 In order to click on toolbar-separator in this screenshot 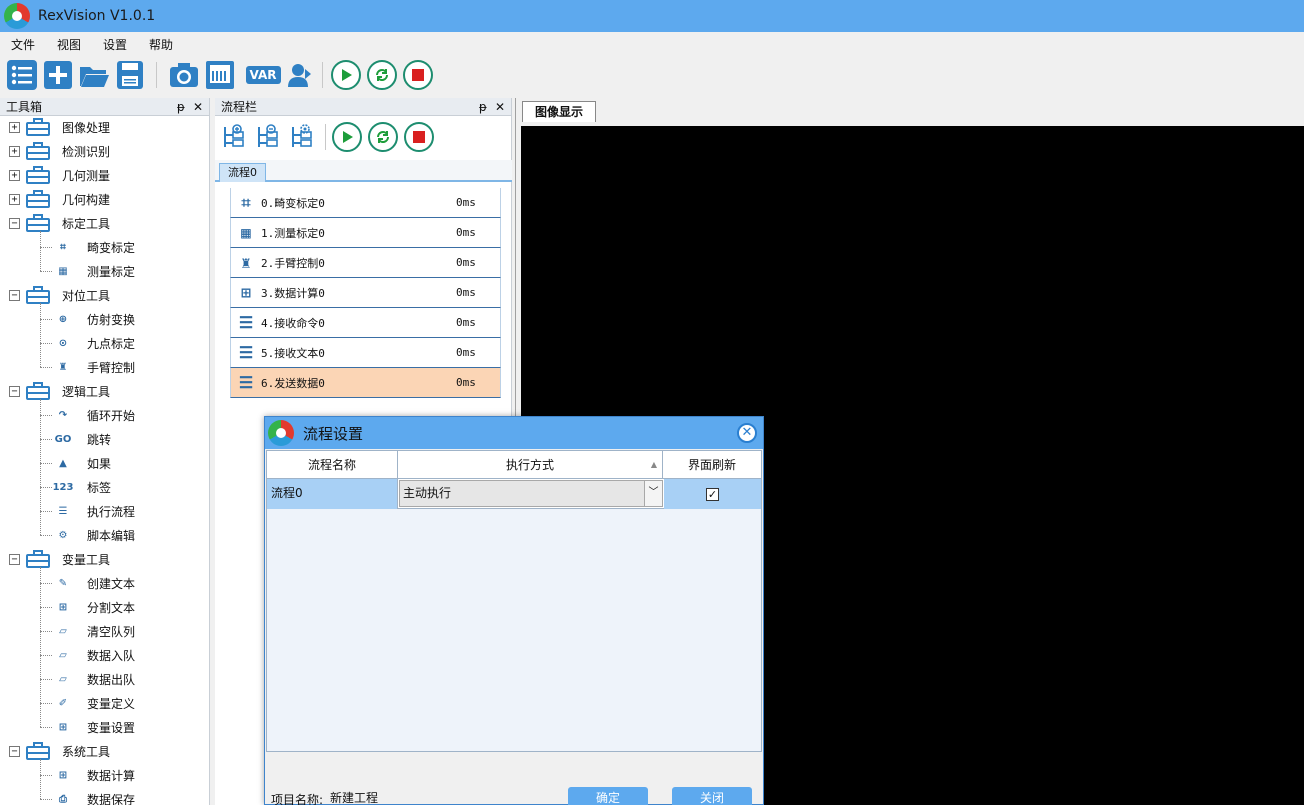, I will do `click(156, 75)`.